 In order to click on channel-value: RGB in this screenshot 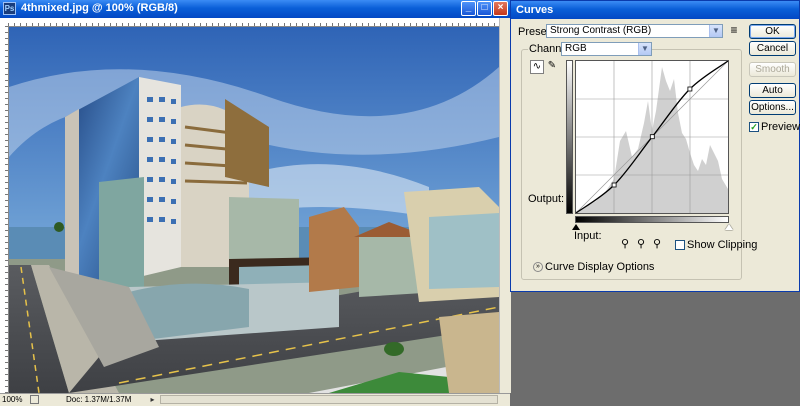, I will do `click(576, 48)`.